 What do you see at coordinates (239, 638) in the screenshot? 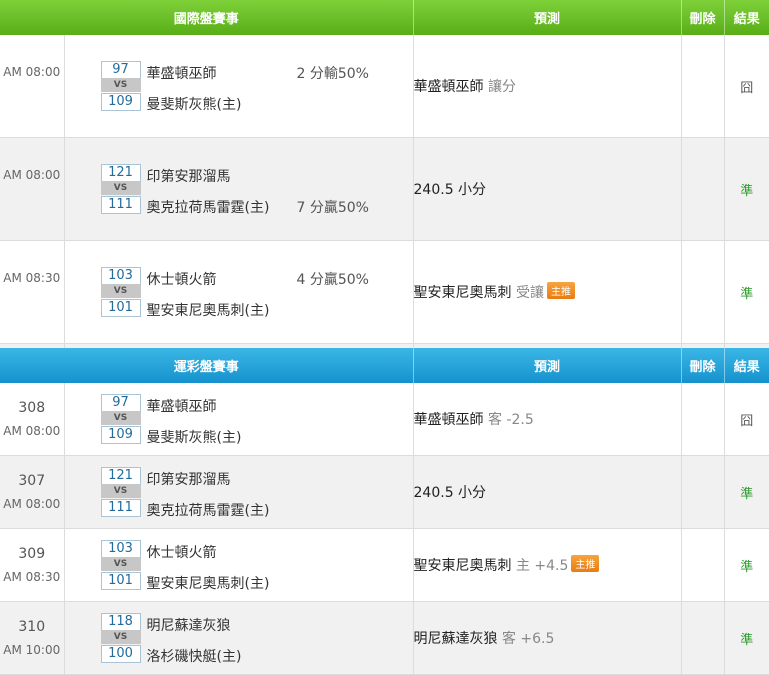
I see `match-cell: 118 VS 100 明尼蘇達灰狼 洛杉磯快艇(主)` at bounding box center [239, 638].